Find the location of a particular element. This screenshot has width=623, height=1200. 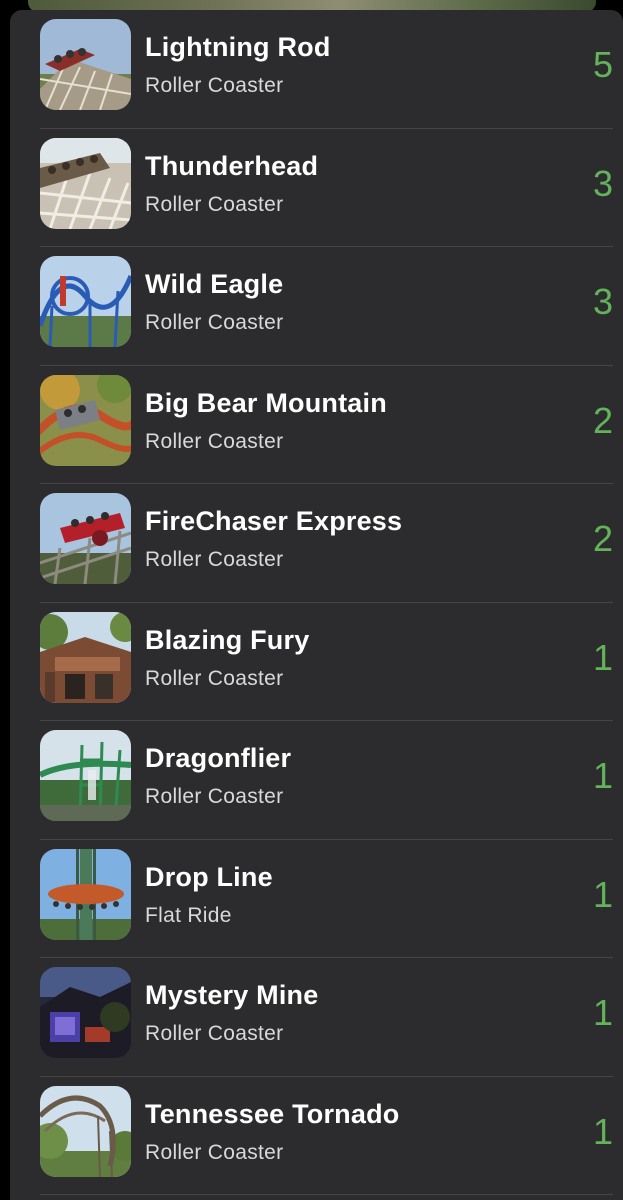

ride-name: Tennessee Tornado is located at coordinates (272, 1113).